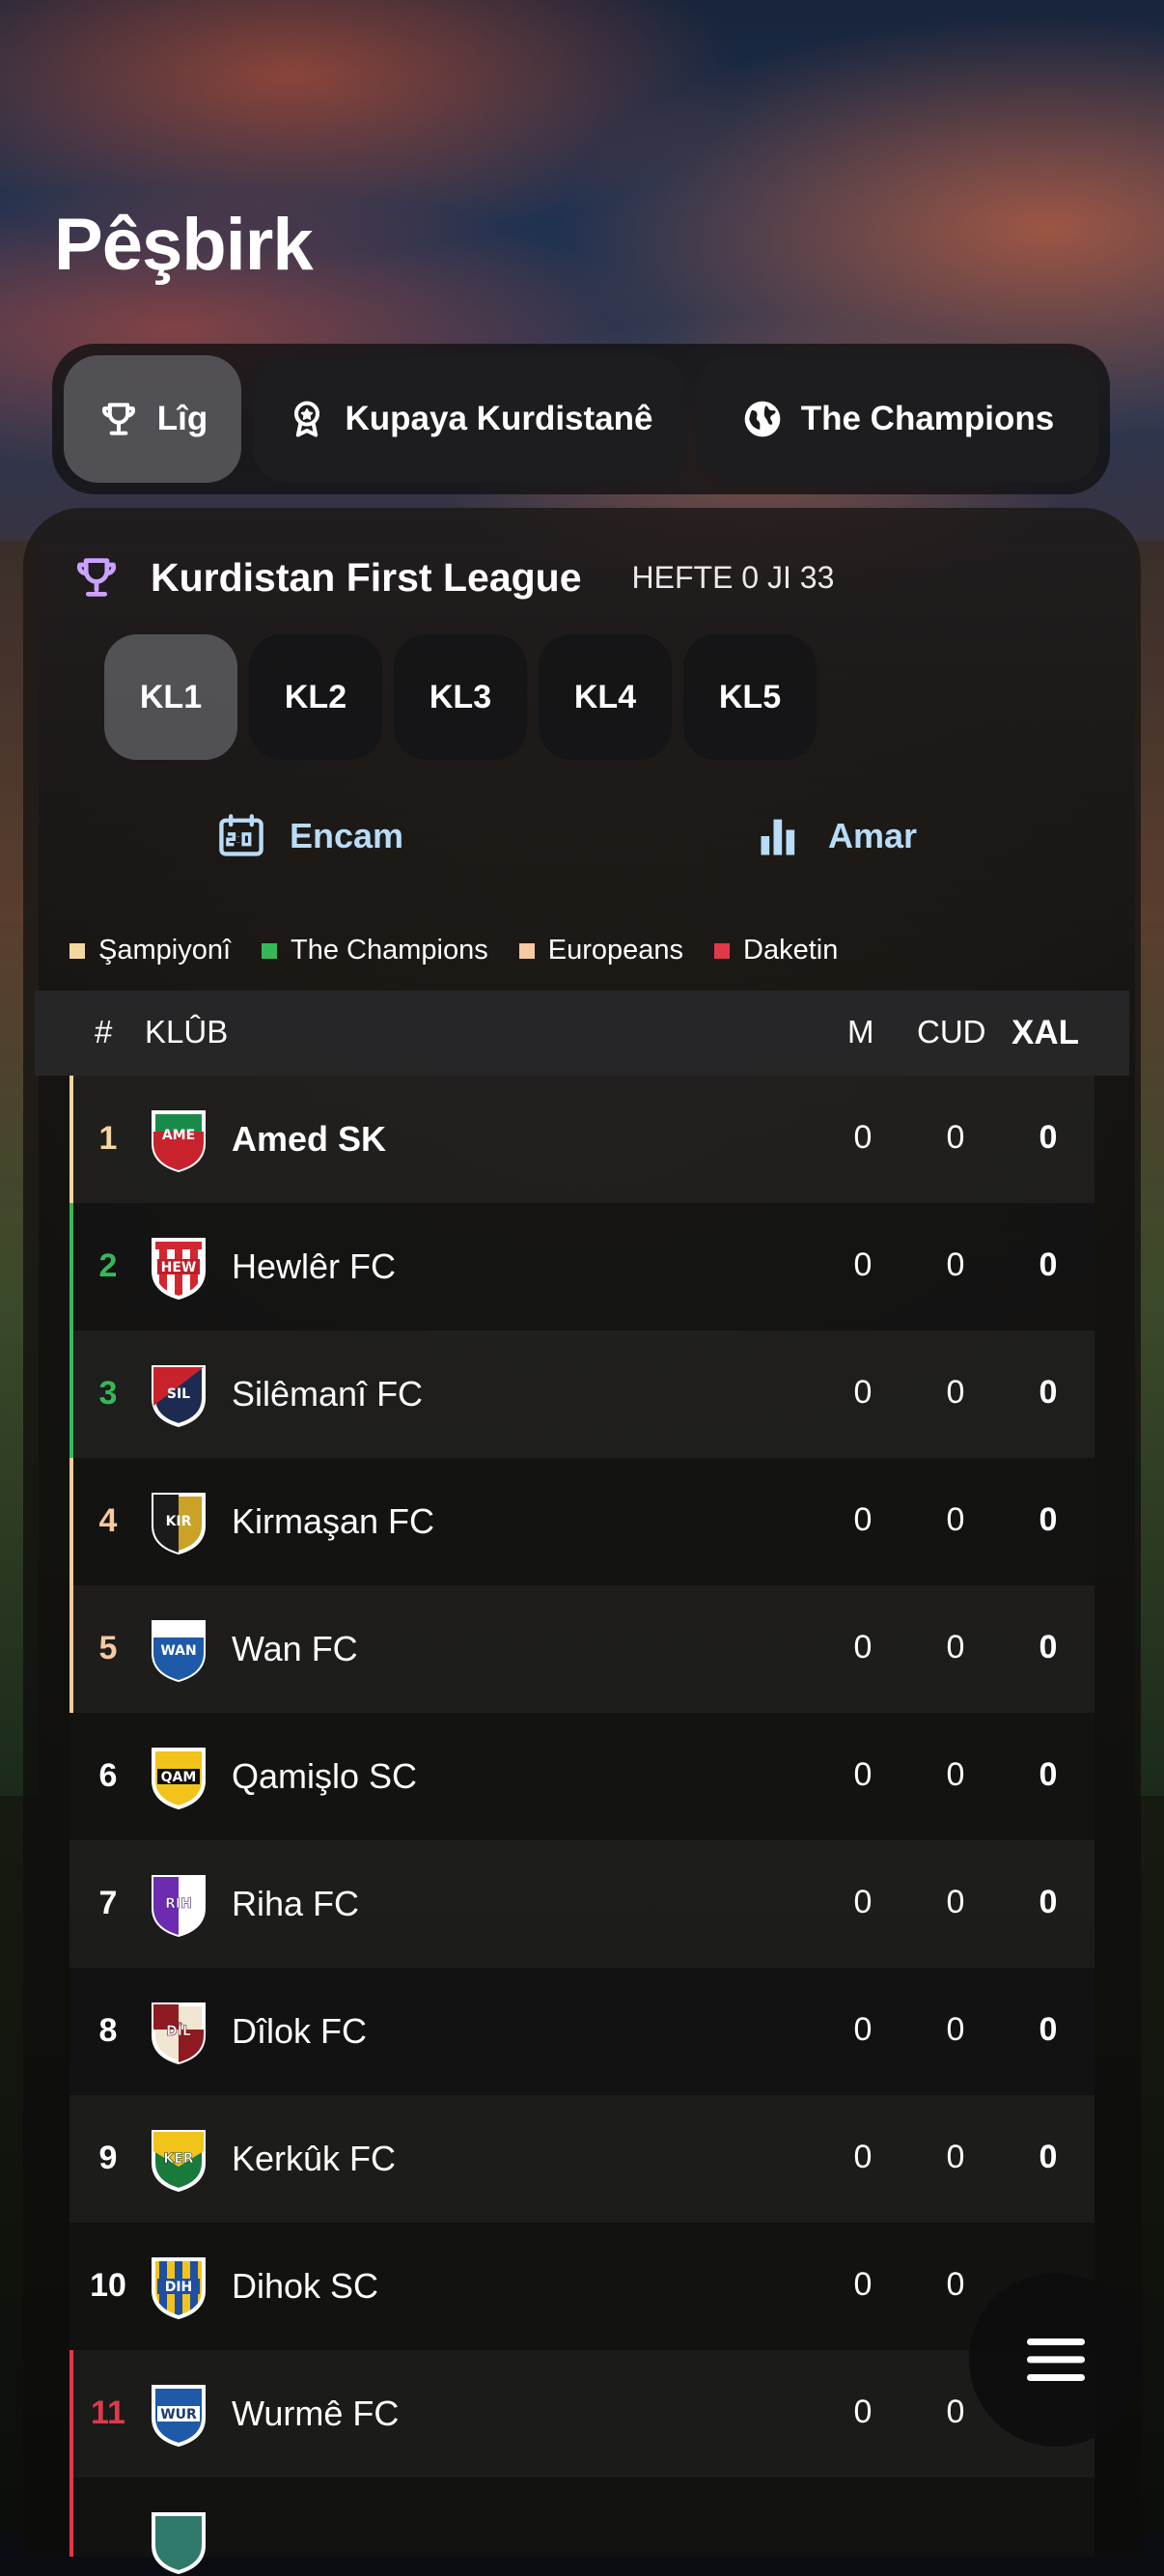 Image resolution: width=1164 pixels, height=2576 pixels. What do you see at coordinates (582, 2527) in the screenshot?
I see `table-row-partial` at bounding box center [582, 2527].